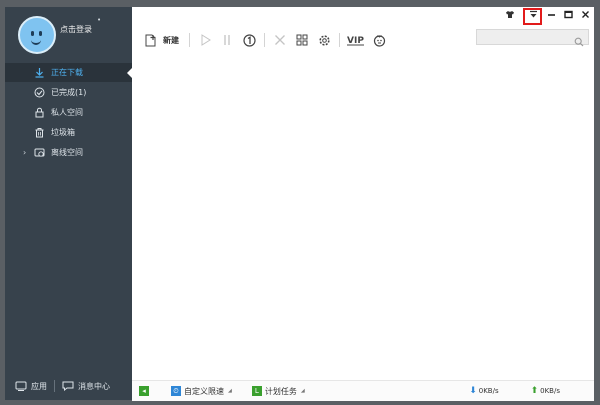 This screenshot has width=600, height=405. What do you see at coordinates (36, 42) in the screenshot?
I see `avatar-mouth` at bounding box center [36, 42].